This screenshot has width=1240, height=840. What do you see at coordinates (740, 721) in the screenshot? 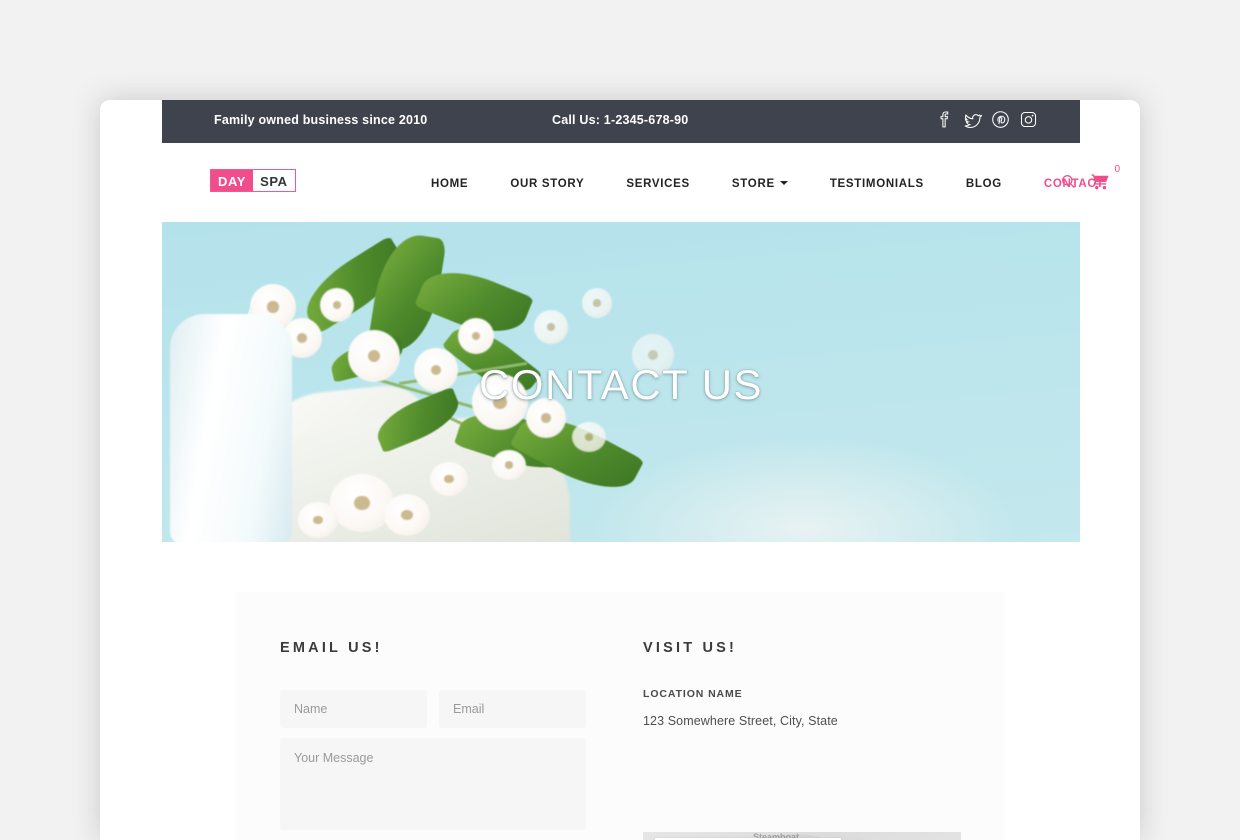
I see `location-address: 123 Somewhere Street, City, State` at bounding box center [740, 721].